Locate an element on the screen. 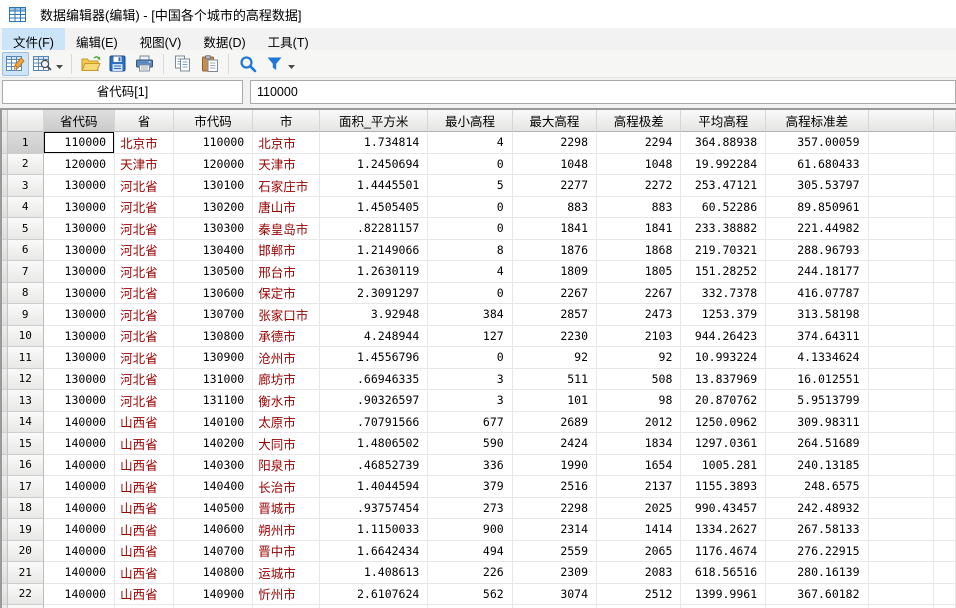 The width and height of the screenshot is (956, 608). cell-最小高程: 677 is located at coordinates (470, 422).